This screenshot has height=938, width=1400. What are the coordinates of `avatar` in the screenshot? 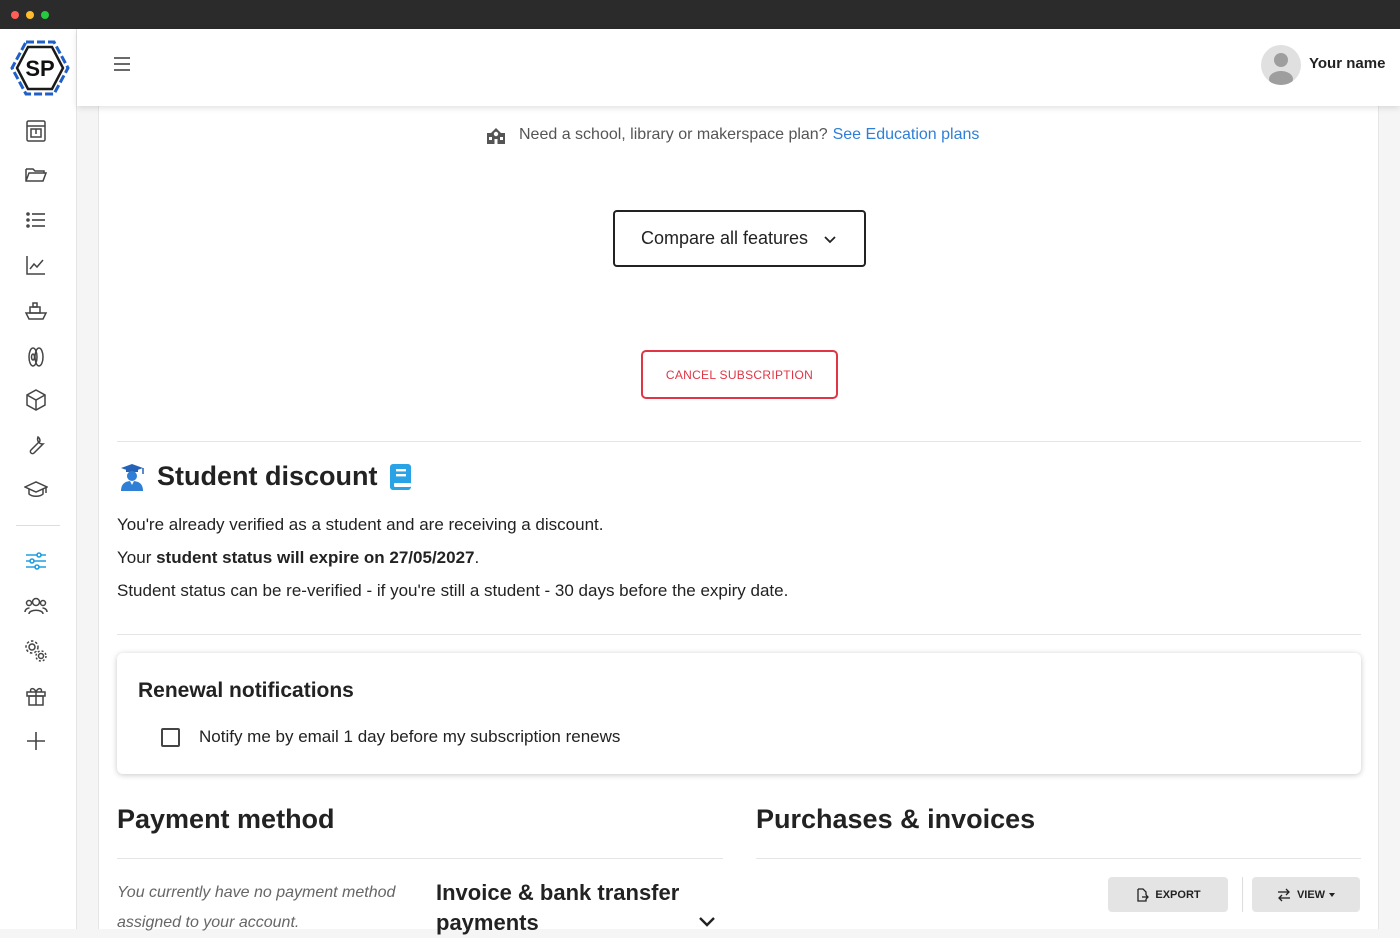 It's located at (1281, 65).